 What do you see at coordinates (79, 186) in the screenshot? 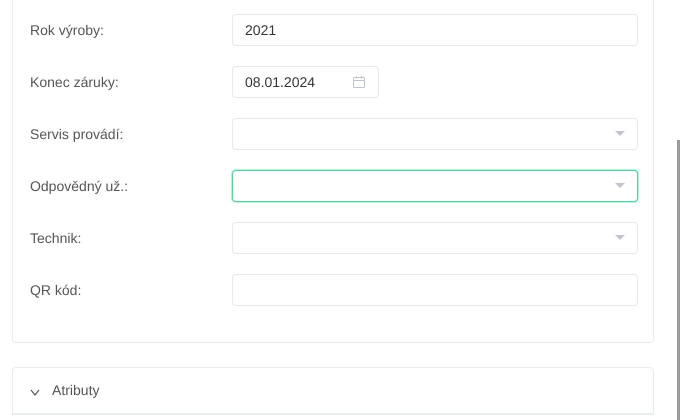
I see `field-label: Odpovědný už.:` at bounding box center [79, 186].